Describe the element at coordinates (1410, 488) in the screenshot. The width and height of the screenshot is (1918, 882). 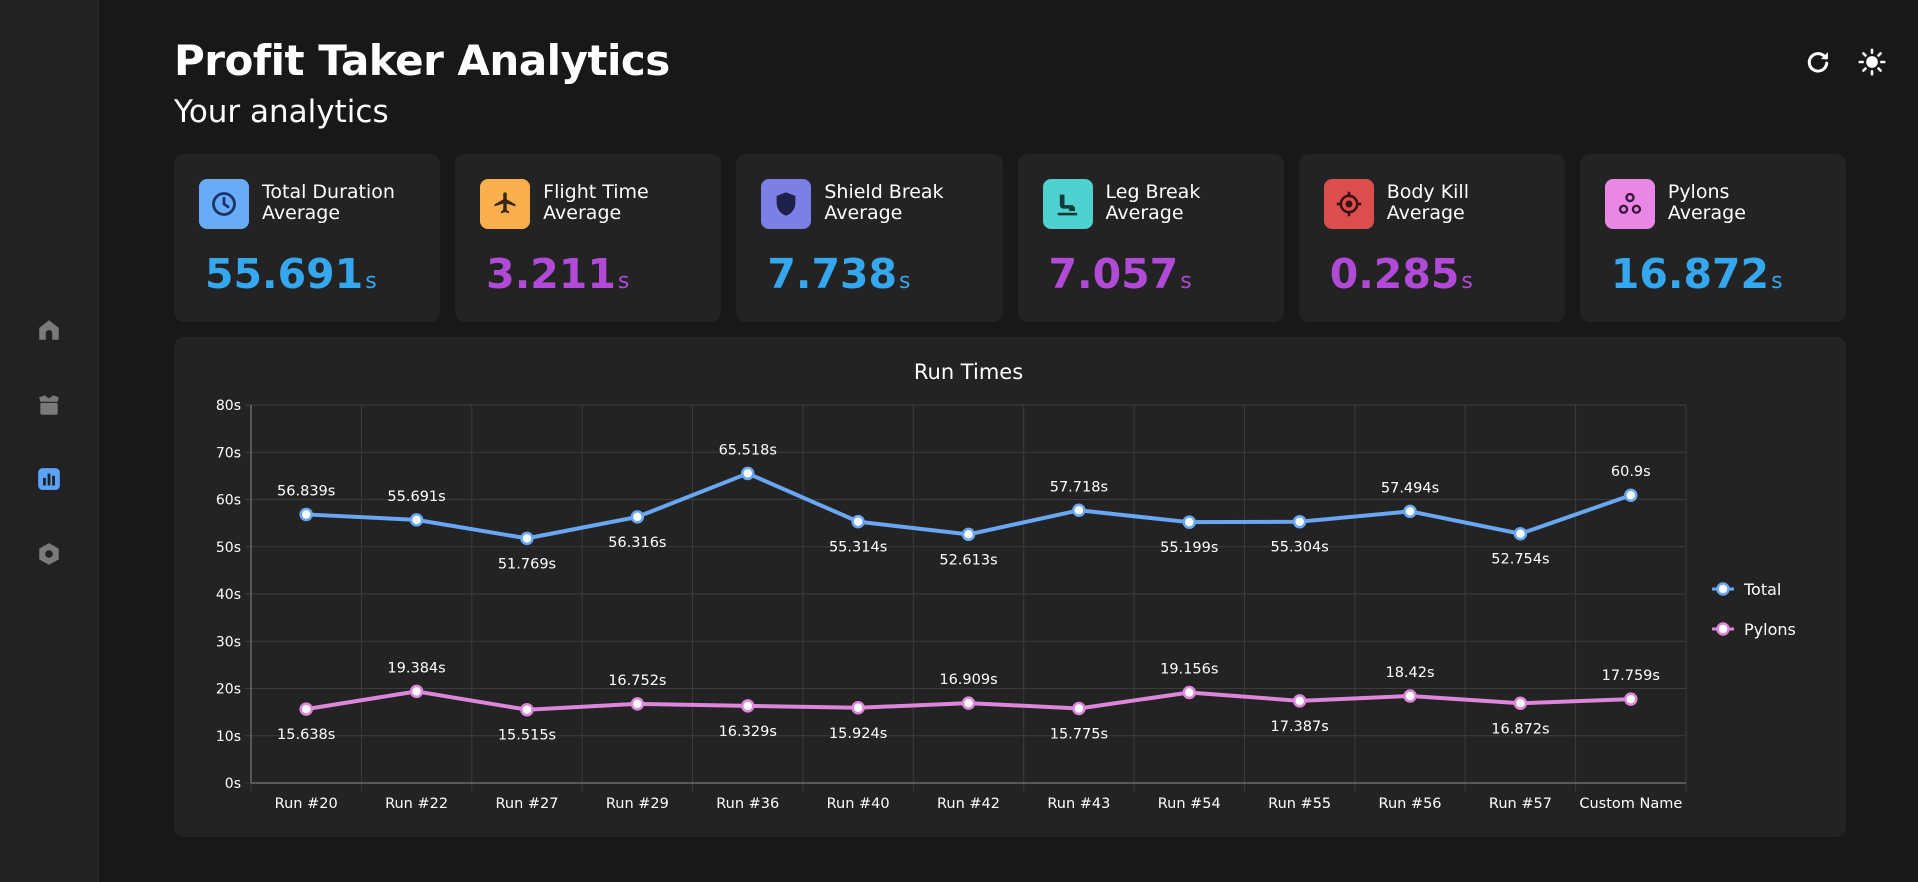
I see `data-label: 57.494s` at that location.